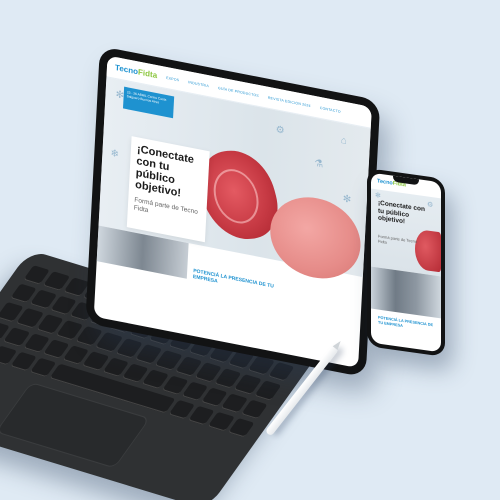 The width and height of the screenshot is (500, 500). What do you see at coordinates (344, 141) in the screenshot?
I see `factory-icon: ⌂` at bounding box center [344, 141].